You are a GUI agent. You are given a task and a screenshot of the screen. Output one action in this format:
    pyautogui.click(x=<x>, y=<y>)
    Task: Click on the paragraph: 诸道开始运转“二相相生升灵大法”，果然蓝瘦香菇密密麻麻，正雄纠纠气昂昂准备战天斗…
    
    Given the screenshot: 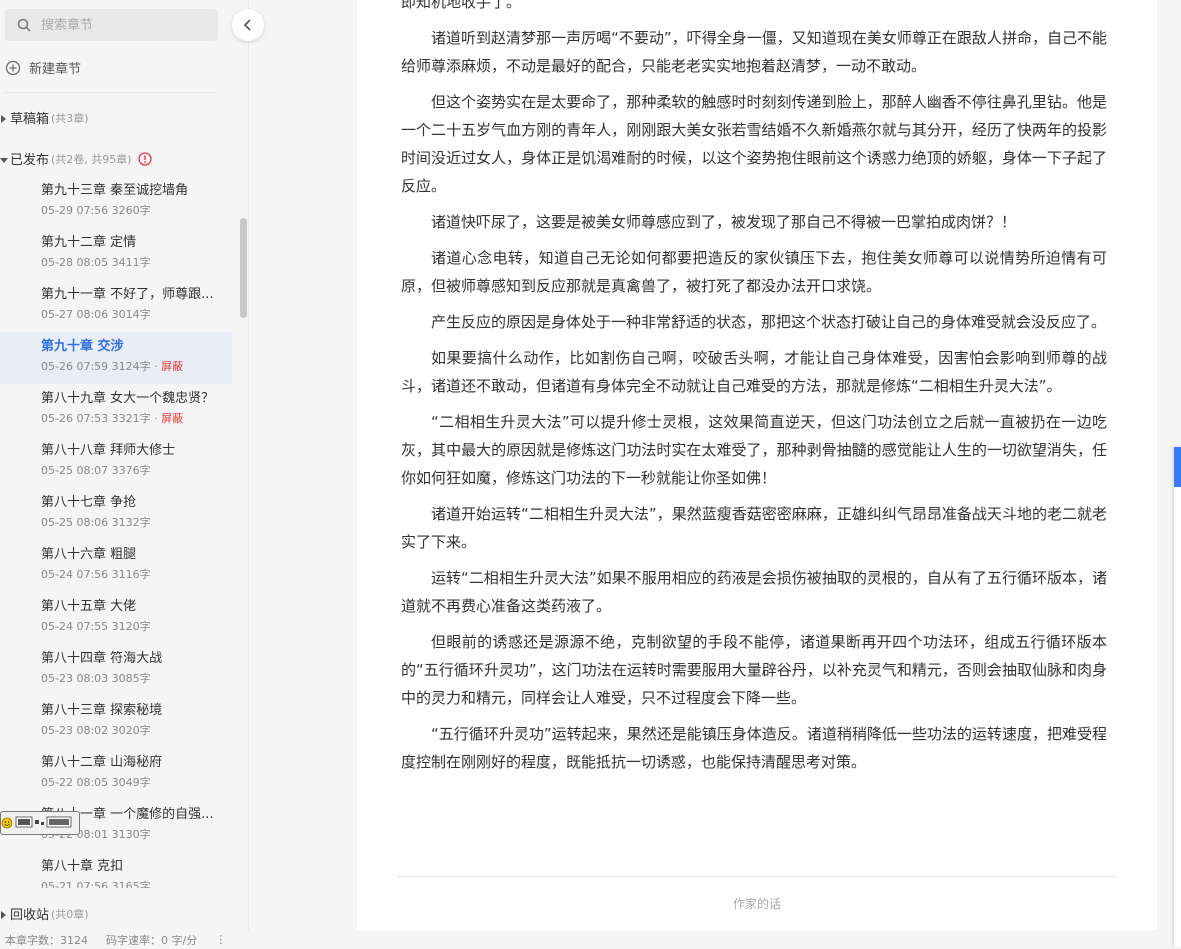 What is the action you would take?
    pyautogui.click(x=754, y=528)
    